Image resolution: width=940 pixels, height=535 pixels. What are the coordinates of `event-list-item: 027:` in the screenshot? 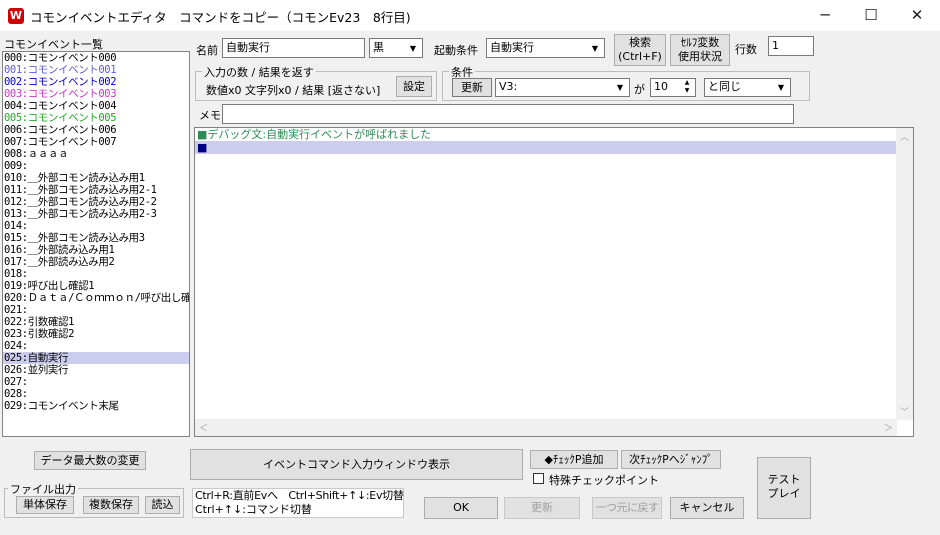 It's located at (96, 382).